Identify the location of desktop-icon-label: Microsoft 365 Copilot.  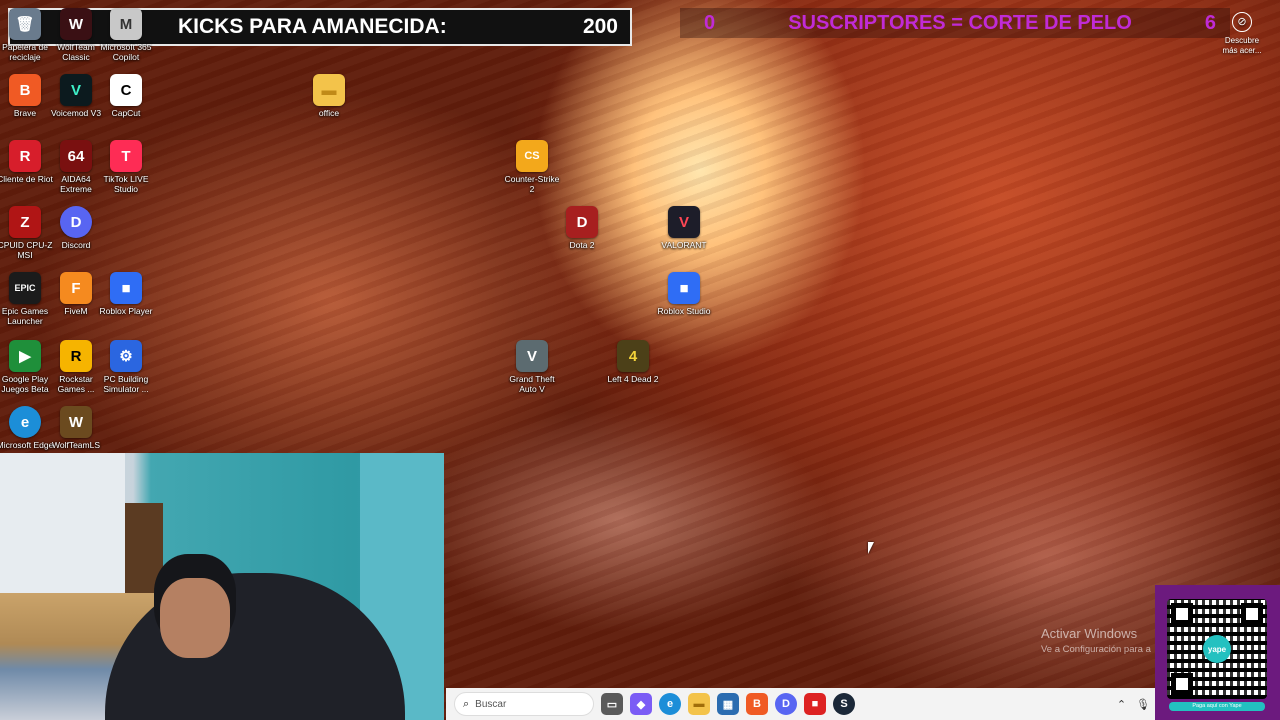
(126, 52).